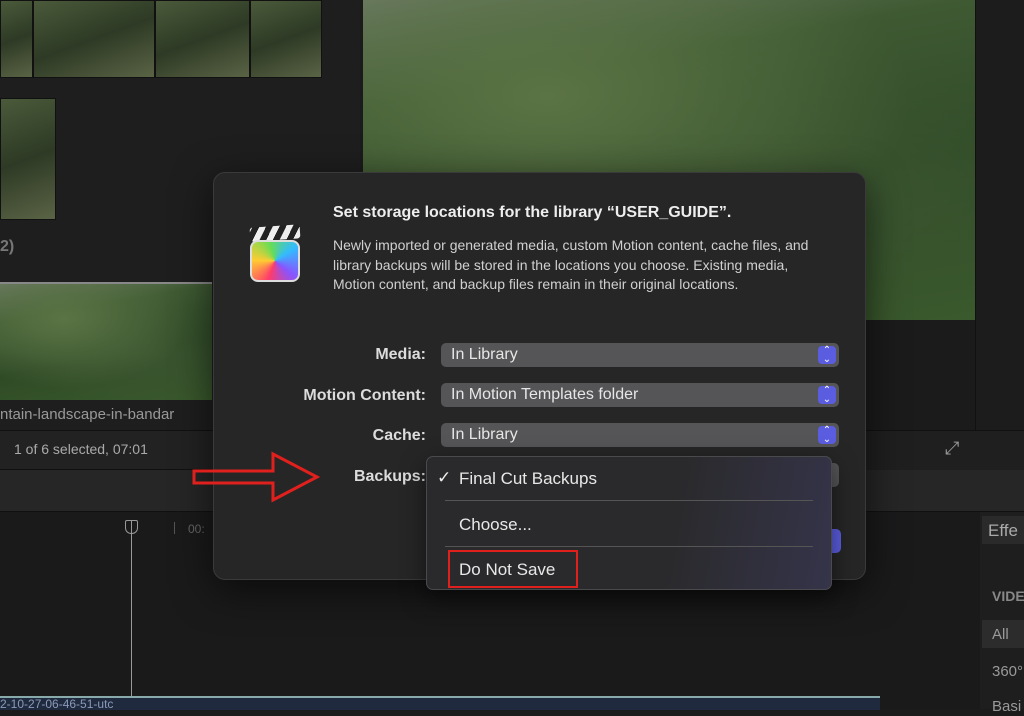  What do you see at coordinates (81, 449) in the screenshot?
I see `selection-status: 1 of 6 selected, 07:01` at bounding box center [81, 449].